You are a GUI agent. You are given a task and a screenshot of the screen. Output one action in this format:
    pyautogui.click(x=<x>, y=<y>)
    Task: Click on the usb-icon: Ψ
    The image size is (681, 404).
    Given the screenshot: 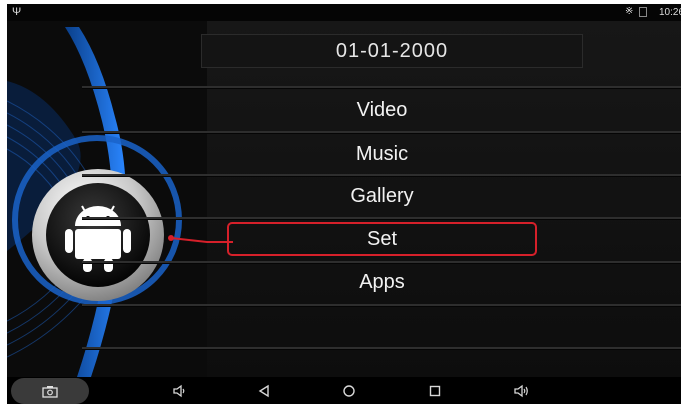 What is the action you would take?
    pyautogui.click(x=17, y=12)
    